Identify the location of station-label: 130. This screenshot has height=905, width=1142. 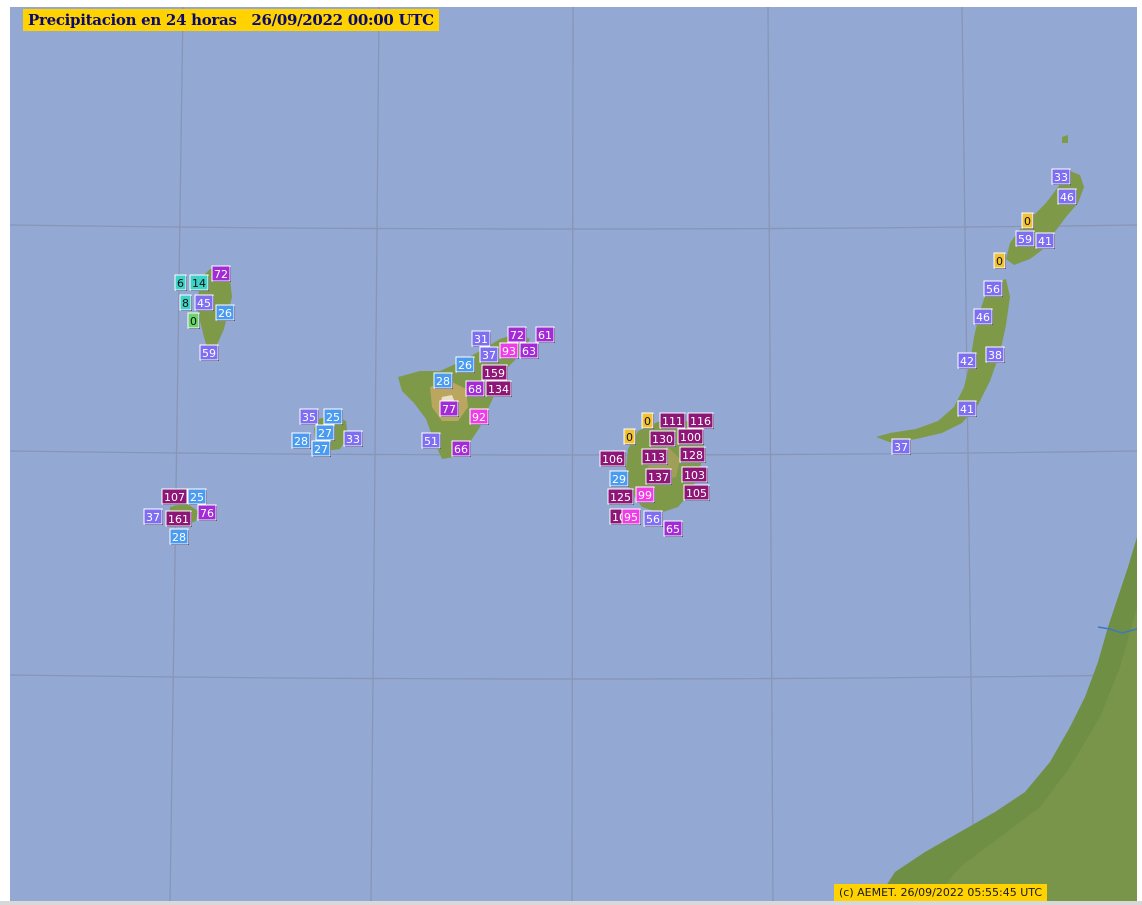
(662, 438).